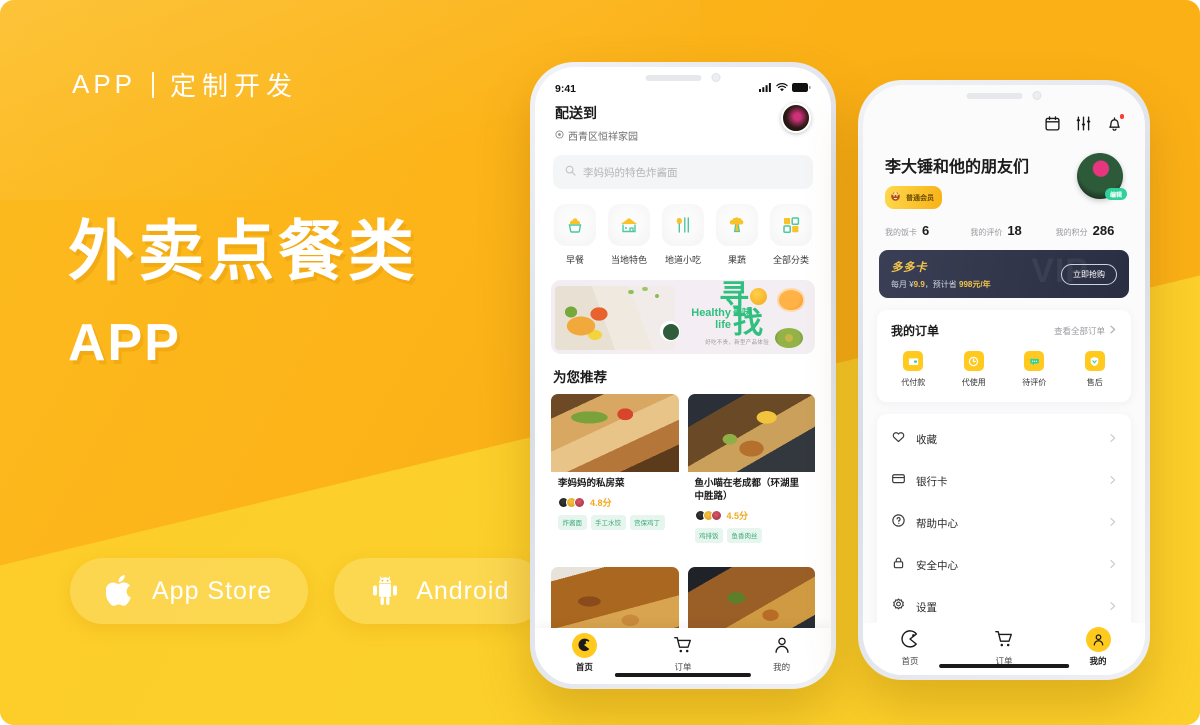 Image resolution: width=1200 pixels, height=725 pixels. Describe the element at coordinates (615, 472) in the screenshot. I see `restaurant-card: 李妈妈的私房菜 4.8分 炸酱面 手工水饺 宫保鸡丁` at that location.